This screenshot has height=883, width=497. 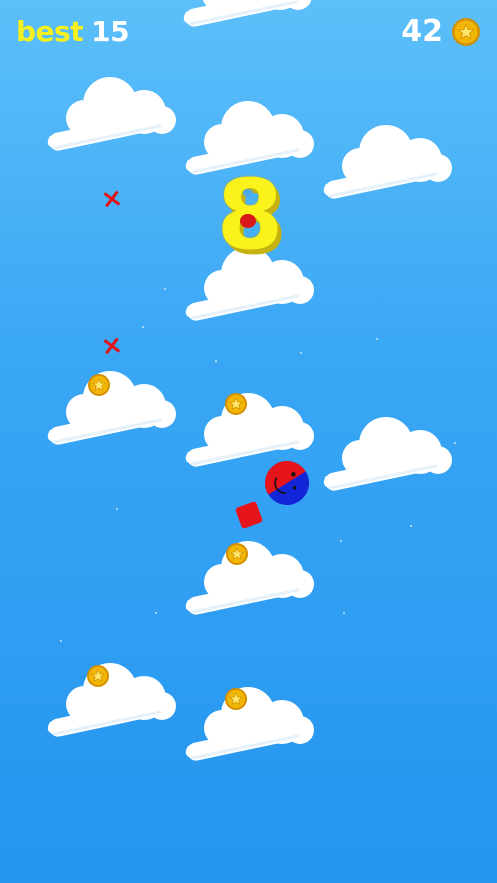 What do you see at coordinates (248, 221) in the screenshot?
I see `score-eye-bottom` at bounding box center [248, 221].